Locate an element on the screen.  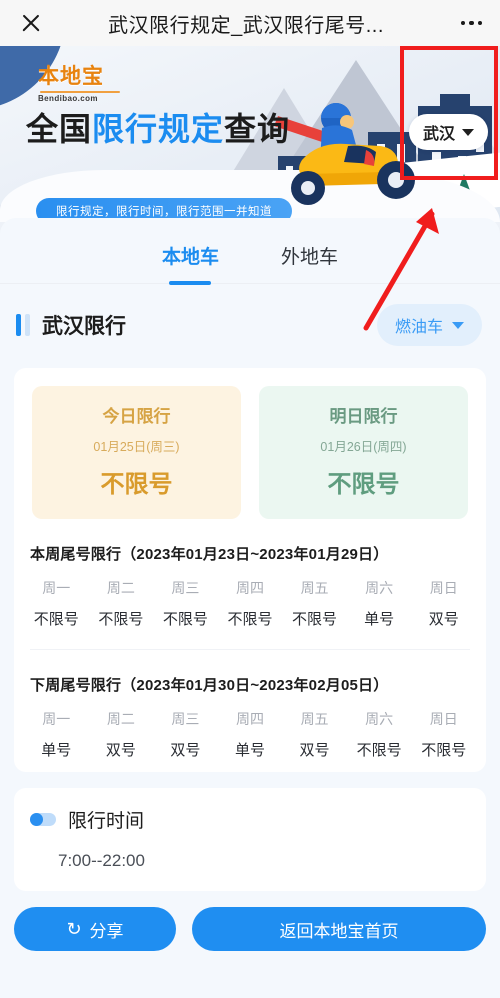
toggle-on-icon is located at coordinates (43, 819).